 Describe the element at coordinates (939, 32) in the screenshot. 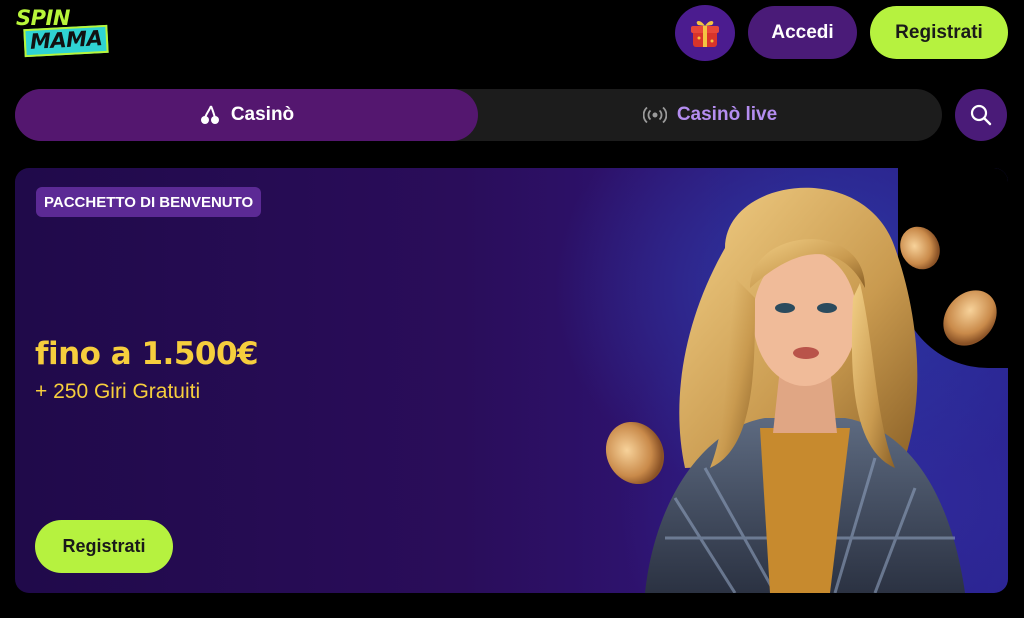

I see `register-button: Registrati` at that location.